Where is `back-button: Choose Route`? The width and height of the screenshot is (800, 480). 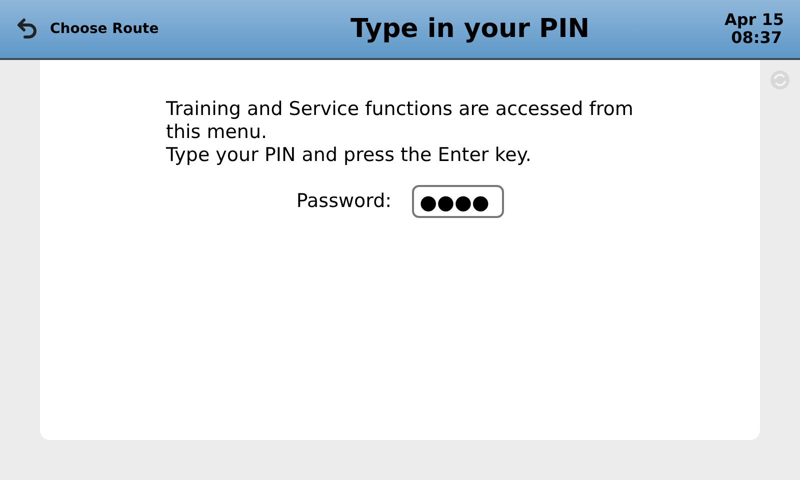
back-button: Choose Route is located at coordinates (136, 29).